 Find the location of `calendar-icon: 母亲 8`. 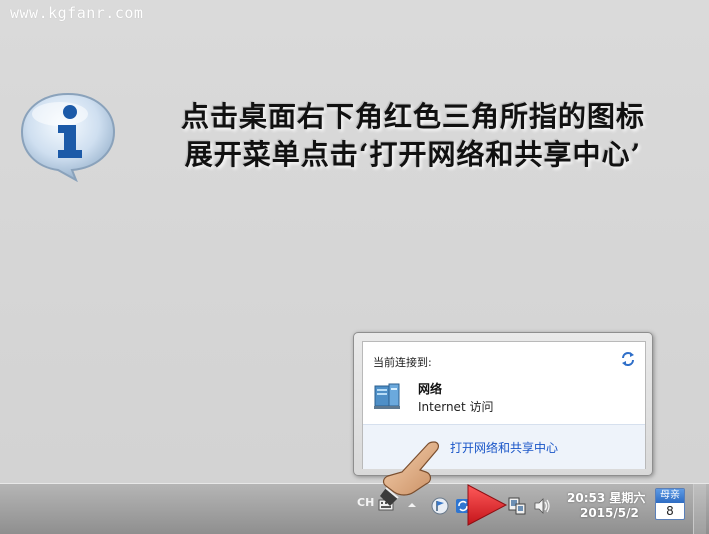

calendar-icon: 母亲 8 is located at coordinates (670, 504).